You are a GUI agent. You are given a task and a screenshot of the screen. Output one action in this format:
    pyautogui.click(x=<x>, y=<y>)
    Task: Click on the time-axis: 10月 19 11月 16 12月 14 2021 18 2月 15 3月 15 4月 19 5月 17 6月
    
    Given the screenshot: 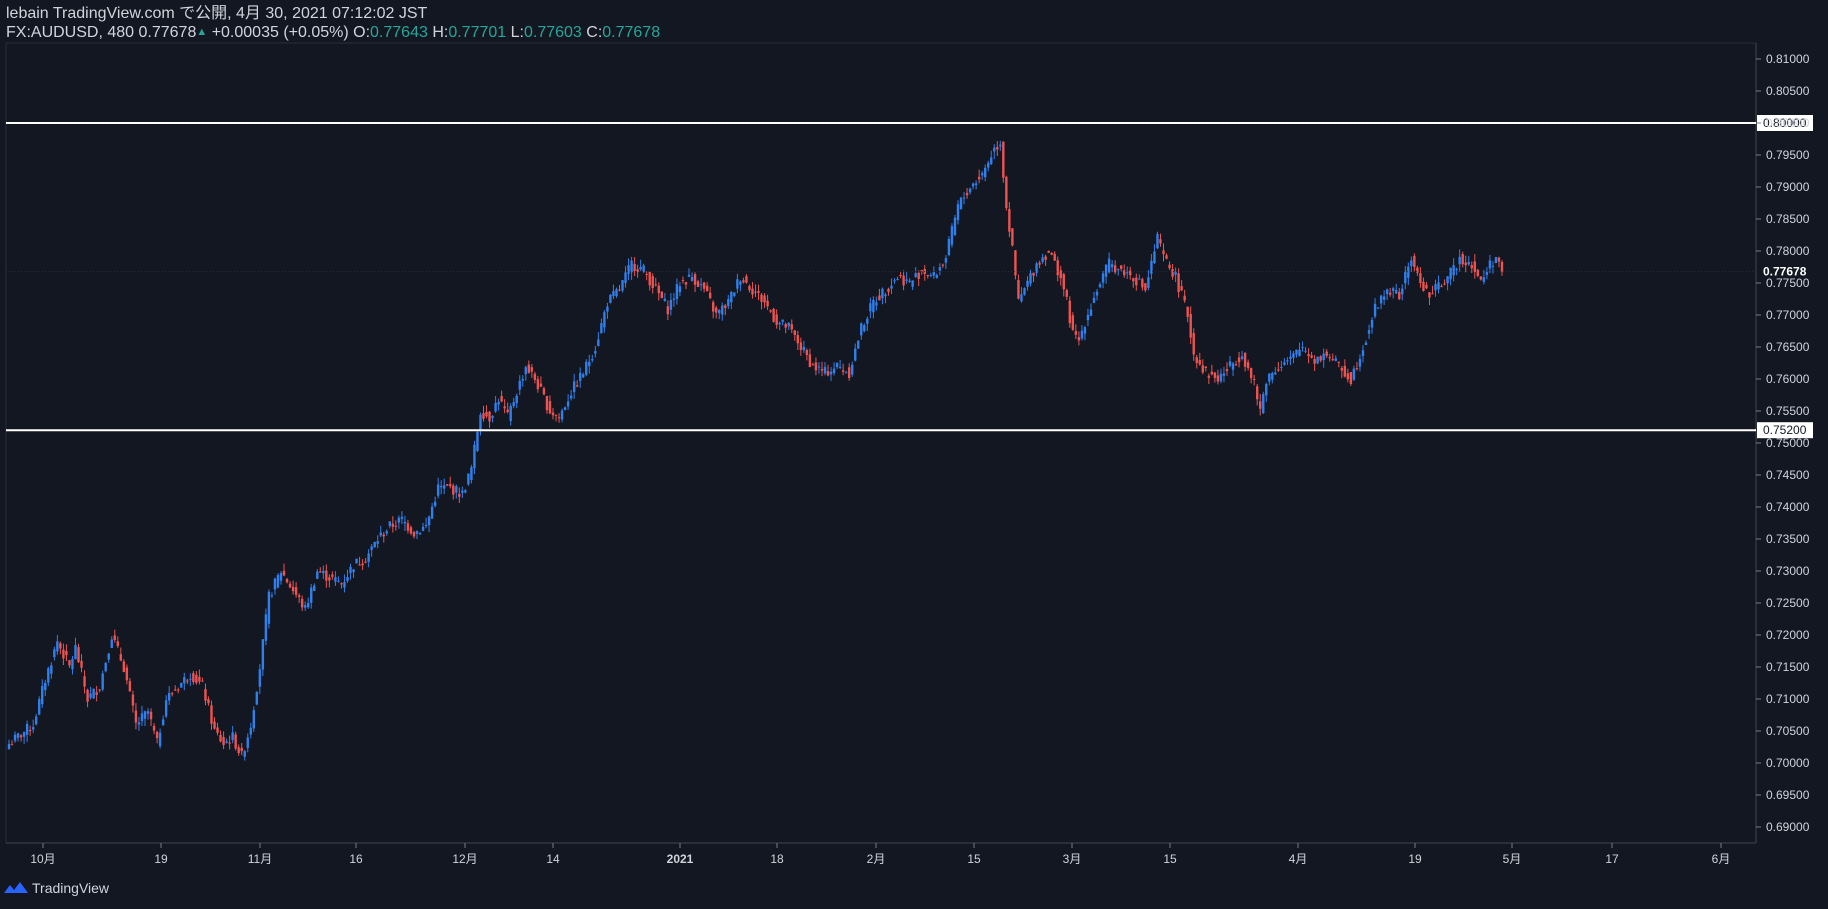 What is the action you would take?
    pyautogui.click(x=880, y=854)
    